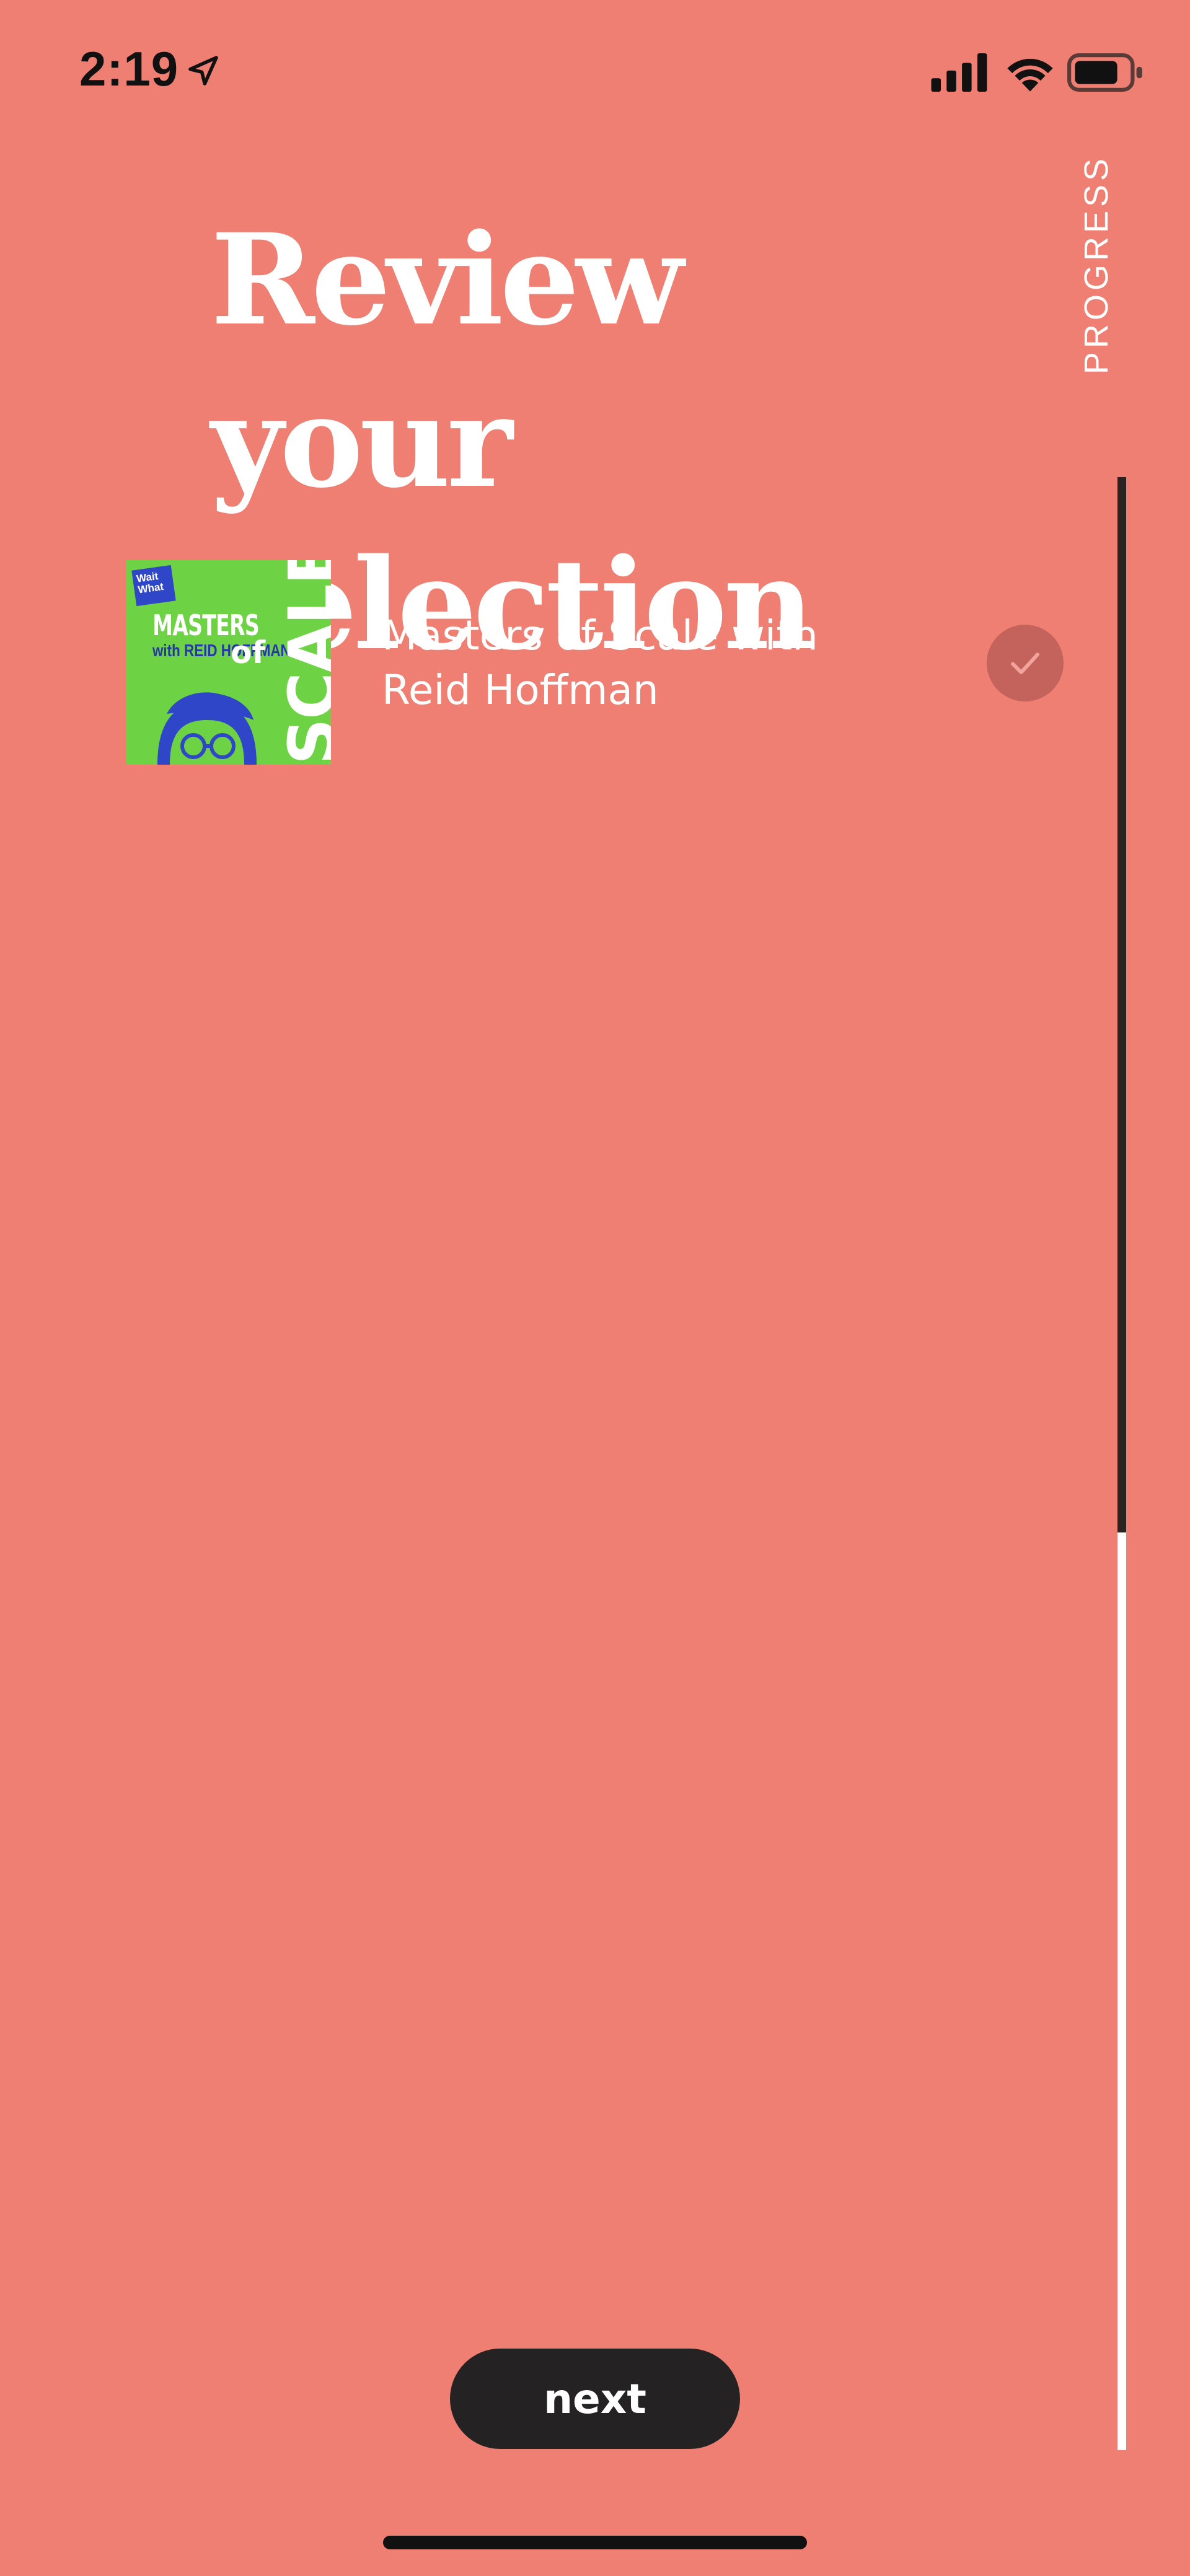  What do you see at coordinates (1104, 72) in the screenshot?
I see `battery-icon` at bounding box center [1104, 72].